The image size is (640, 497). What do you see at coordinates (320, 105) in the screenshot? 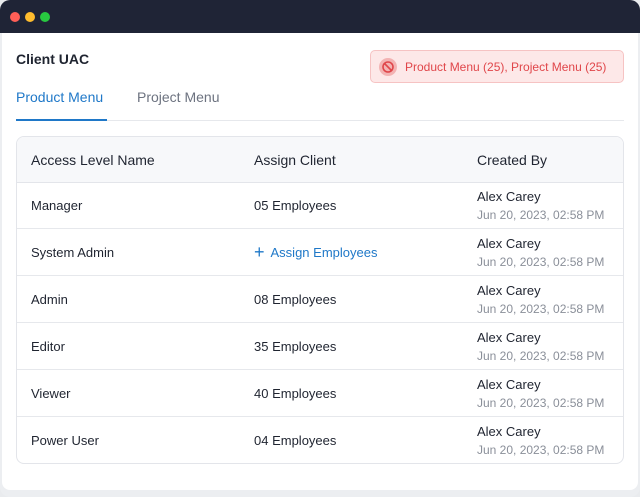
I see `tab-bar: Product Menu Project Menu` at bounding box center [320, 105].